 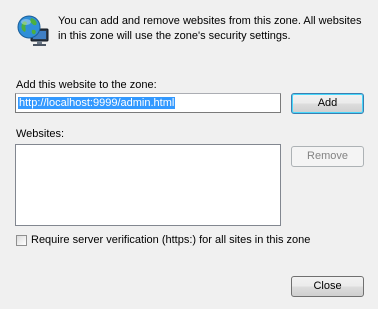 What do you see at coordinates (21, 240) in the screenshot?
I see `server-verification-checkbox` at bounding box center [21, 240].